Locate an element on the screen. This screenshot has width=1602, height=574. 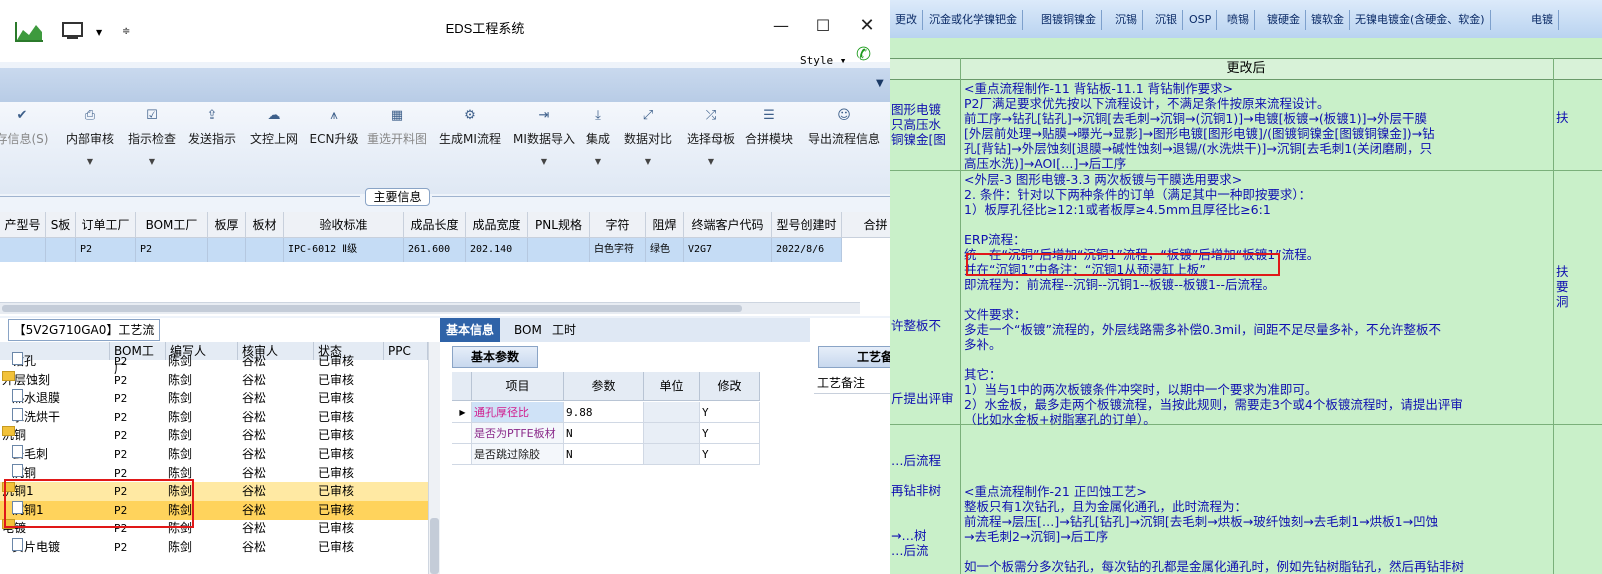
ribbon-button-4: ⇪ 发送指示 is located at coordinates (212, 127).